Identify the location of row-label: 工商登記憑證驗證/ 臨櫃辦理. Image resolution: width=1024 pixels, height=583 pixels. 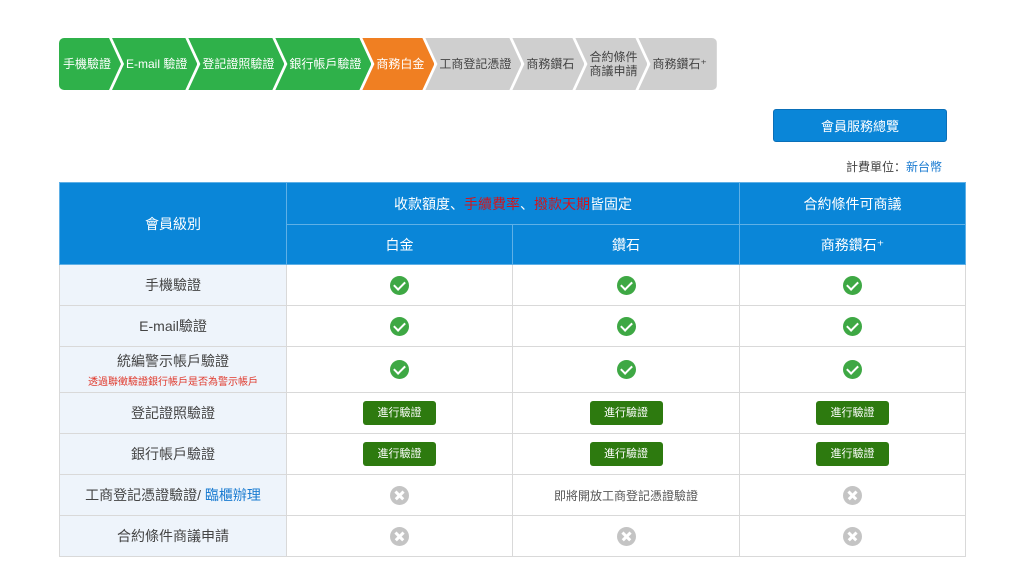
(173, 495).